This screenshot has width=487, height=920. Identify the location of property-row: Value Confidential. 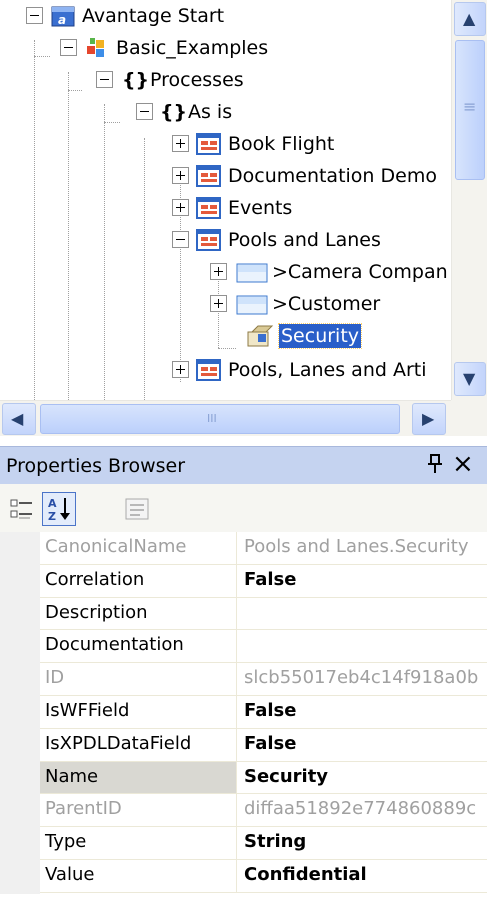
(263, 876).